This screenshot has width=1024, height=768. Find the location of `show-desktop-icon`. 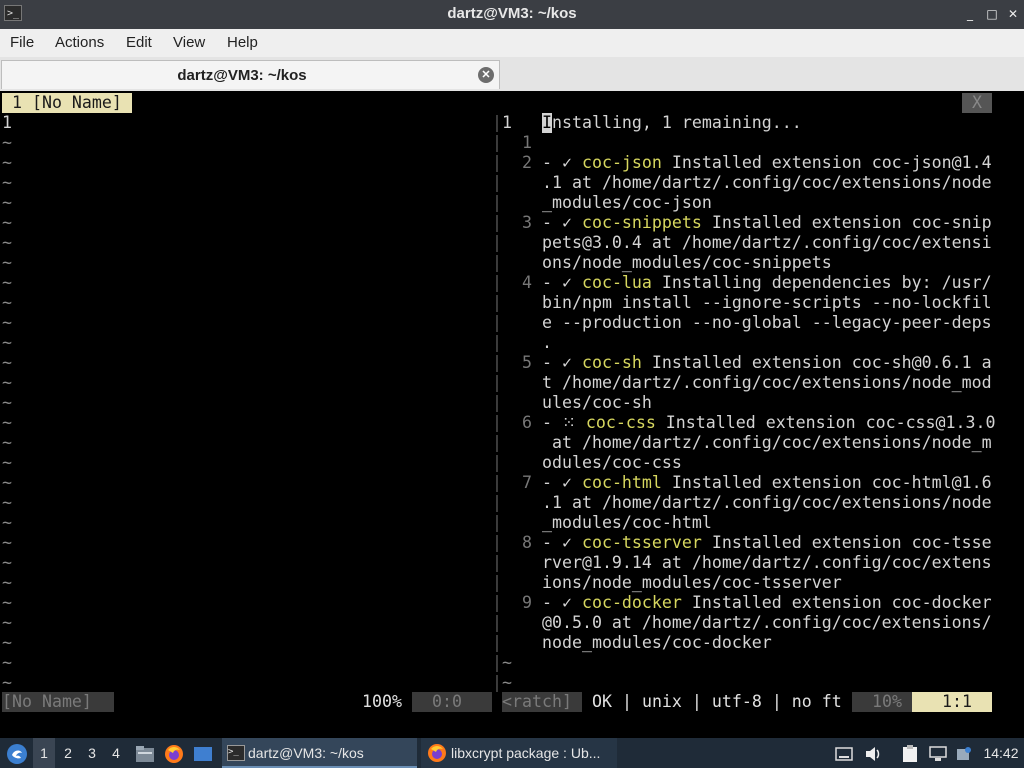

show-desktop-icon is located at coordinates (203, 753).